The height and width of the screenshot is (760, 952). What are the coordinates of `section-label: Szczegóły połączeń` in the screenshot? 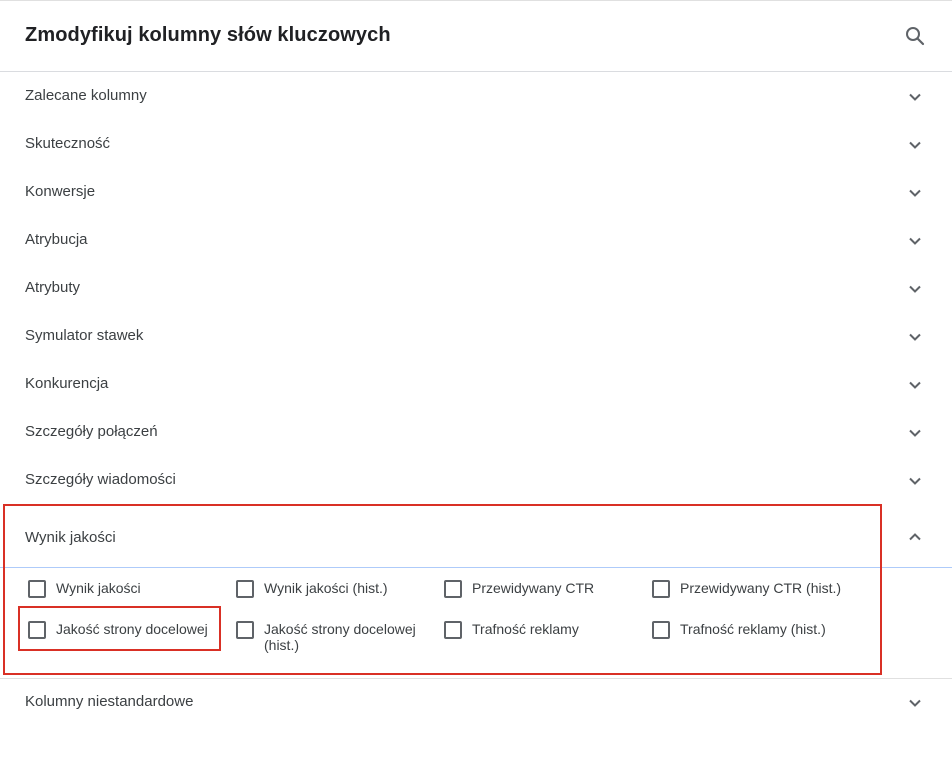 It's located at (91, 431).